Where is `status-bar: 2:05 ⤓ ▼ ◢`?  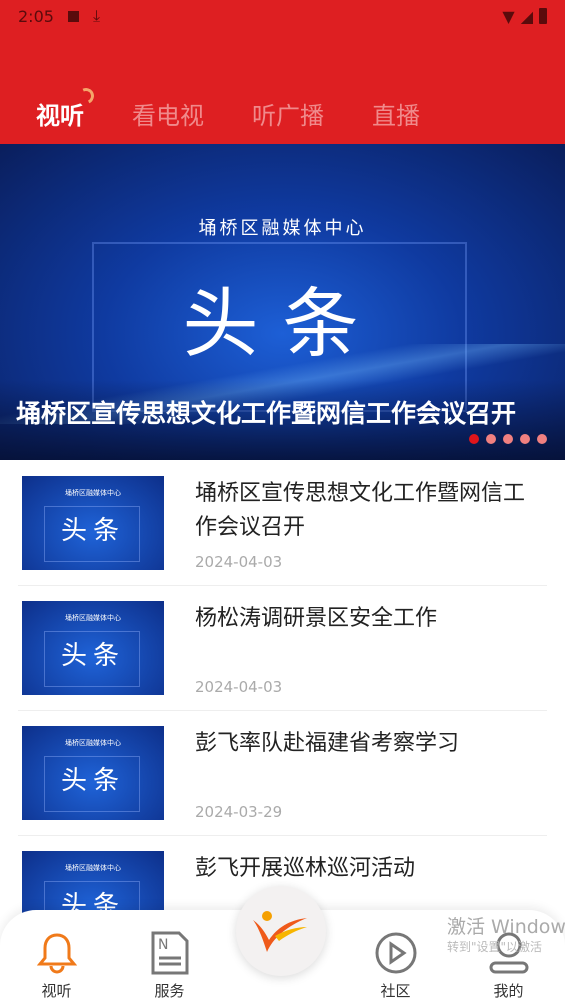
status-bar: 2:05 ⤓ ▼ ◢ is located at coordinates (282, 16).